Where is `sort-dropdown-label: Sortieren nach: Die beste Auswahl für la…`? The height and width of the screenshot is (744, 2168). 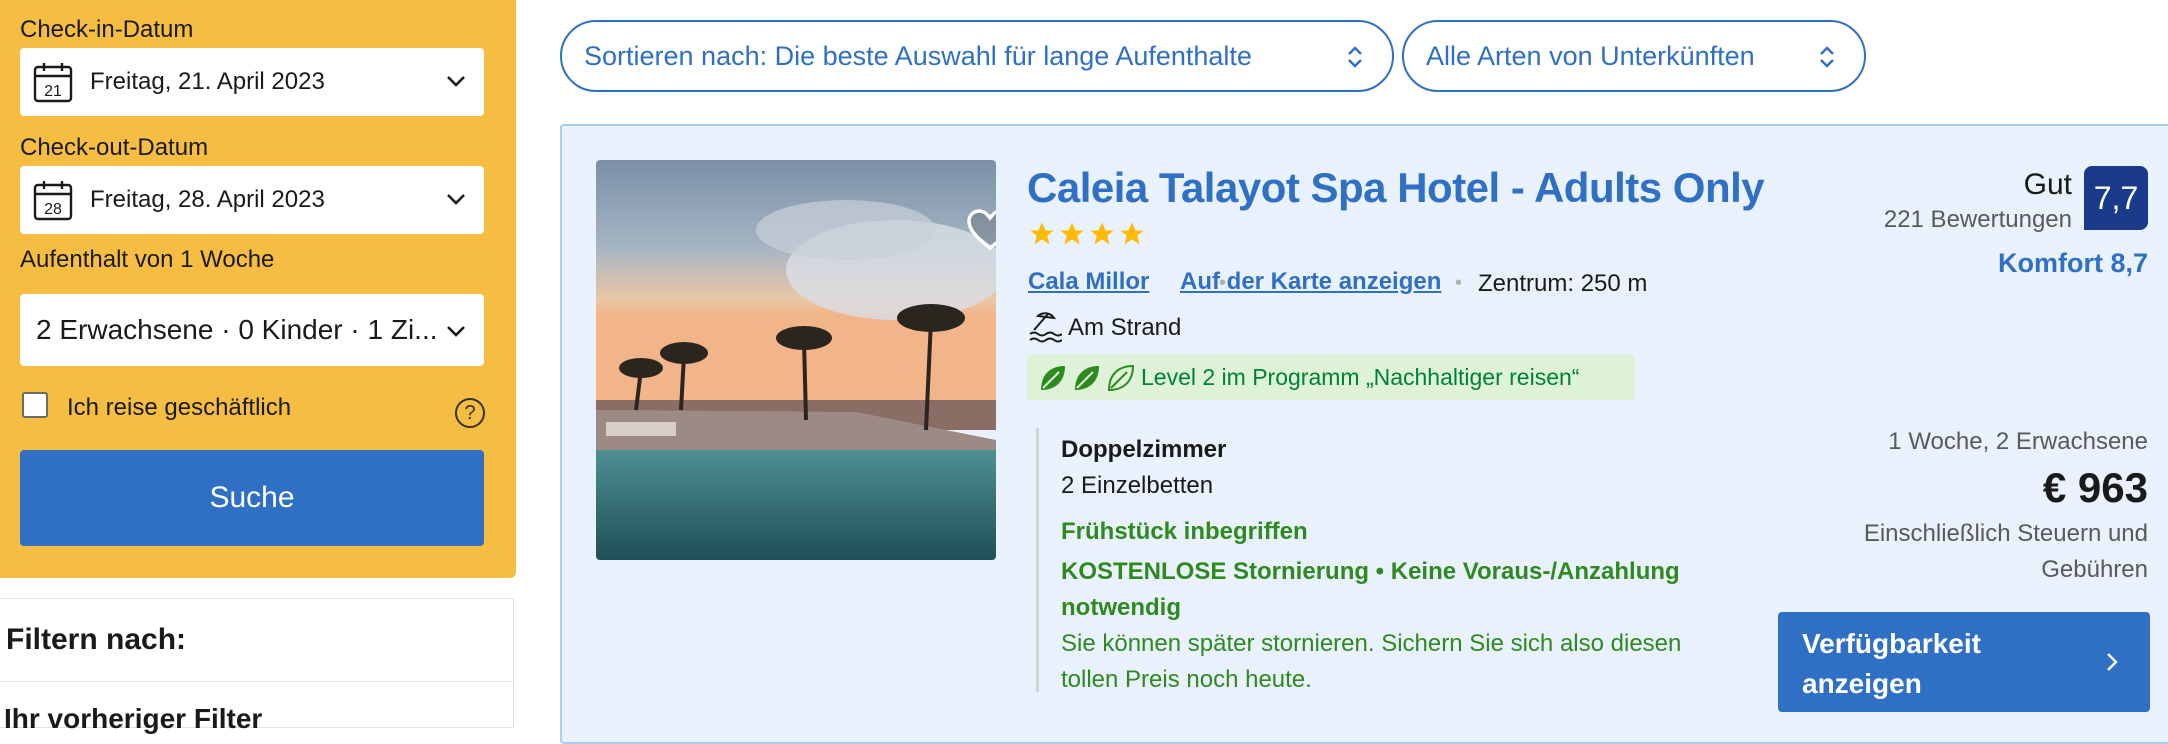
sort-dropdown-label: Sortieren nach: Die beste Auswahl für la… is located at coordinates (918, 55).